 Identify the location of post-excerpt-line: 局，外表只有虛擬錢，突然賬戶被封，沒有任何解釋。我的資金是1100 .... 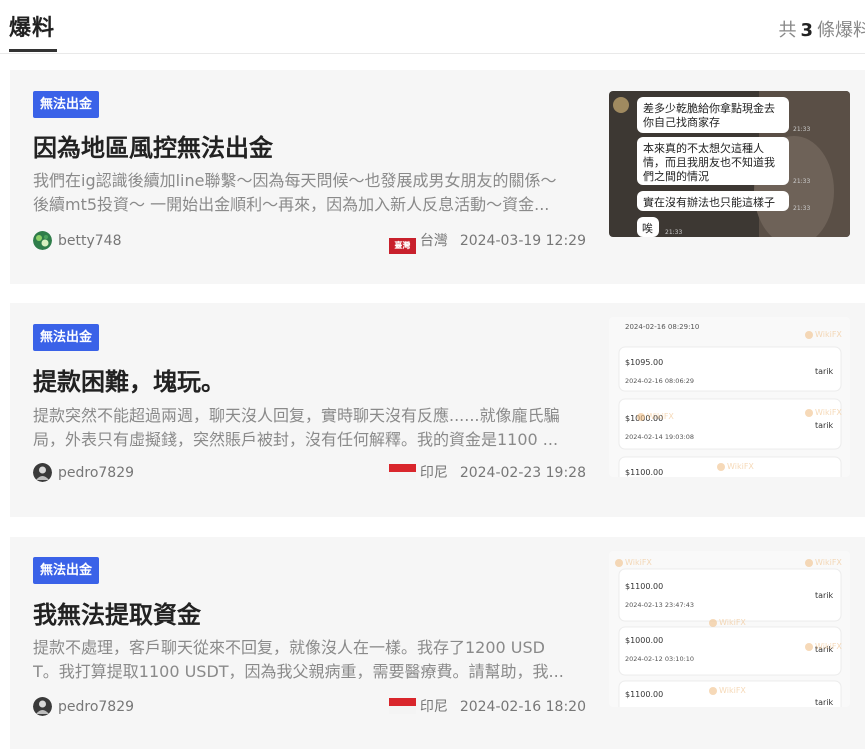
(296, 439).